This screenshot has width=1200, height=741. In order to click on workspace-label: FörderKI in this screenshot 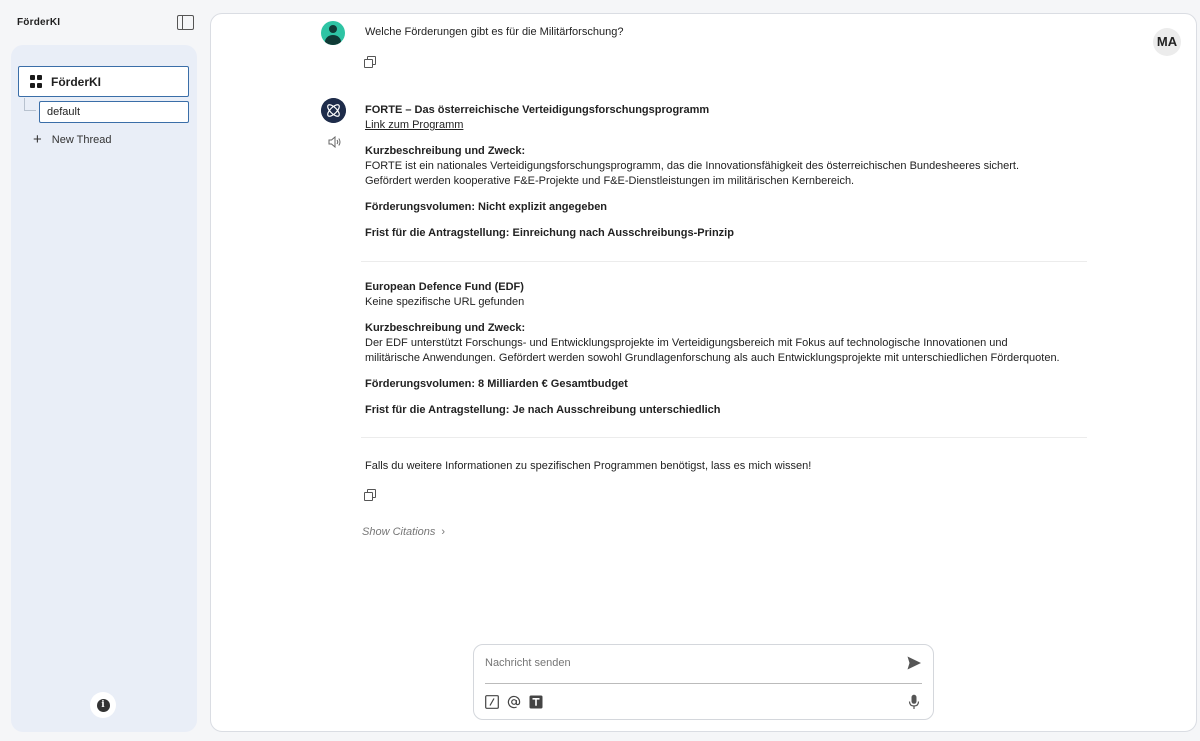, I will do `click(76, 81)`.